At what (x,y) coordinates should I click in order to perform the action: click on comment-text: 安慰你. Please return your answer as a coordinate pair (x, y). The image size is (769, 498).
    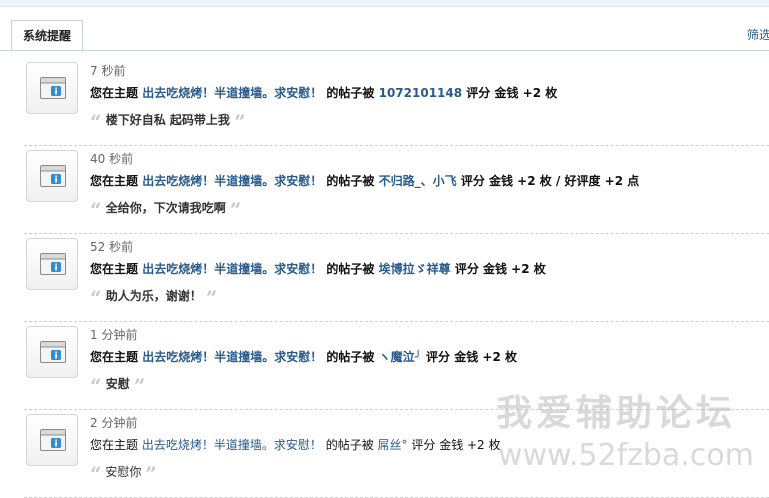
    Looking at the image, I should click on (123, 472).